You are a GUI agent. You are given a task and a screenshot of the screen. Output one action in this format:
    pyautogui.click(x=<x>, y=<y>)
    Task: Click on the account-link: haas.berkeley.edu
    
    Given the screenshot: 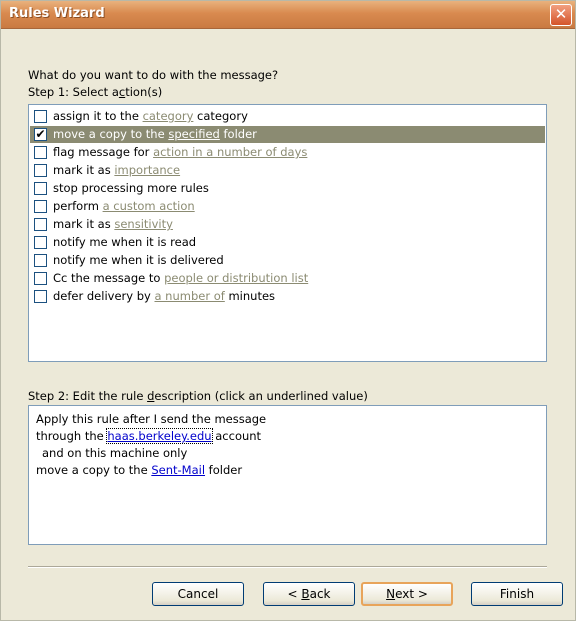 What is the action you would take?
    pyautogui.click(x=159, y=436)
    